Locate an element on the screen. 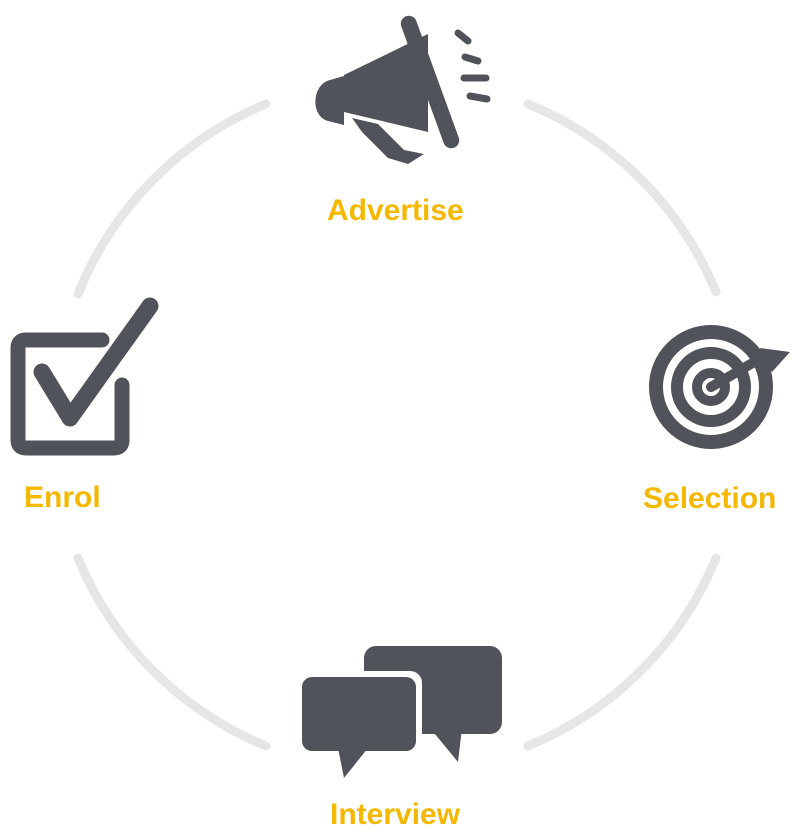  megaphone-icon is located at coordinates (403, 89).